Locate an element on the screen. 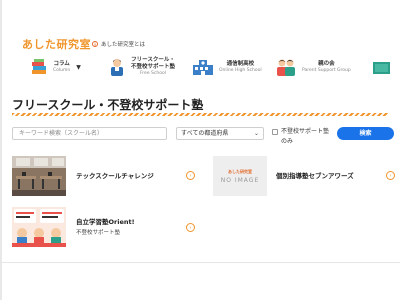 The image size is (400, 300). school-name: テックスクールチャレンジ is located at coordinates (115, 175).